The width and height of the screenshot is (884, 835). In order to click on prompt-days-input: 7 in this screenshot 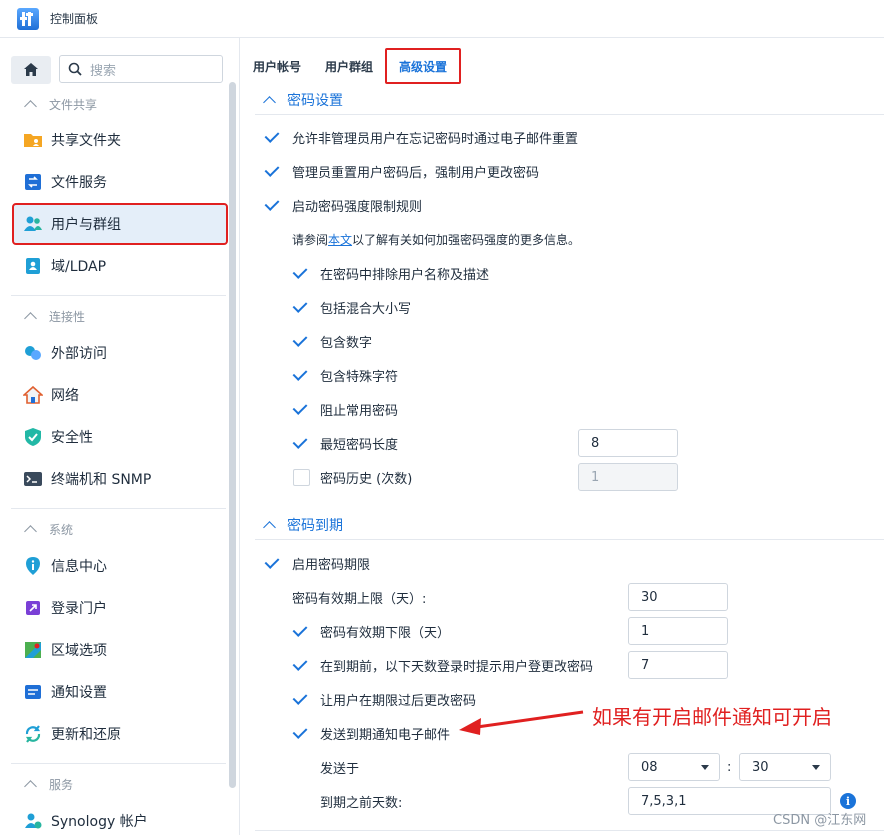, I will do `click(678, 665)`.